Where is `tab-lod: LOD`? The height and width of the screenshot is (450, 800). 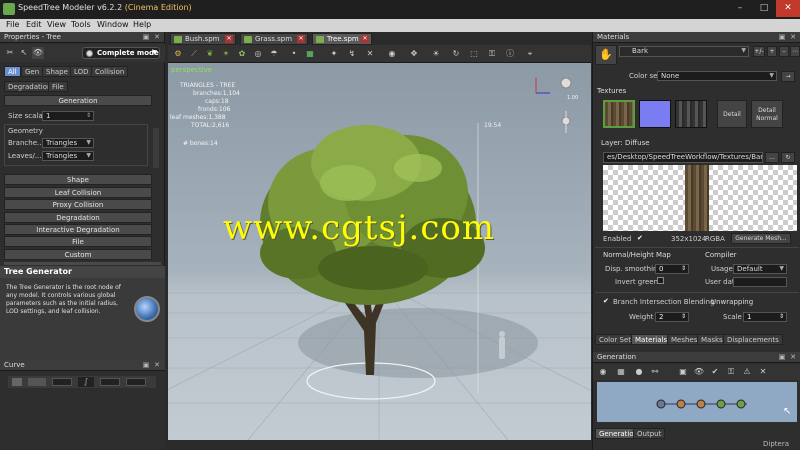 tab-lod: LOD is located at coordinates (81, 71).